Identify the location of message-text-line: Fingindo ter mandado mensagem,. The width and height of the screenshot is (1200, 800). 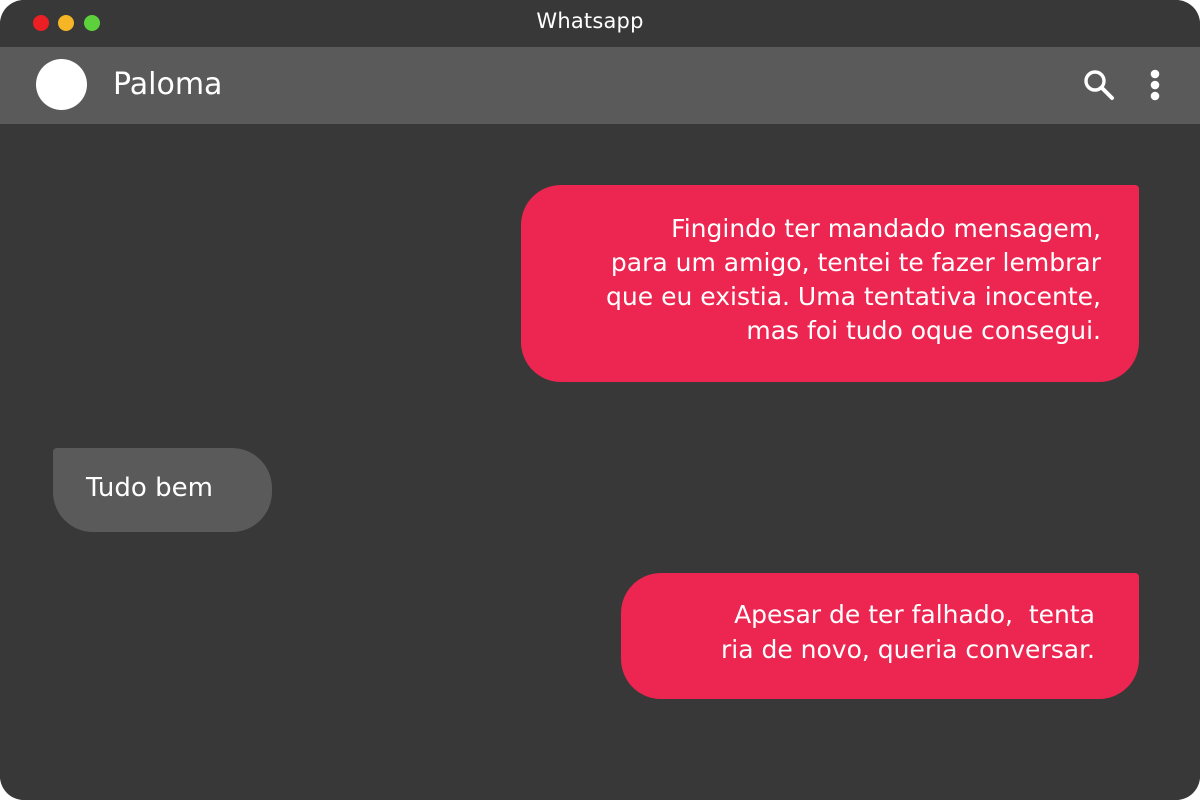
(886, 228).